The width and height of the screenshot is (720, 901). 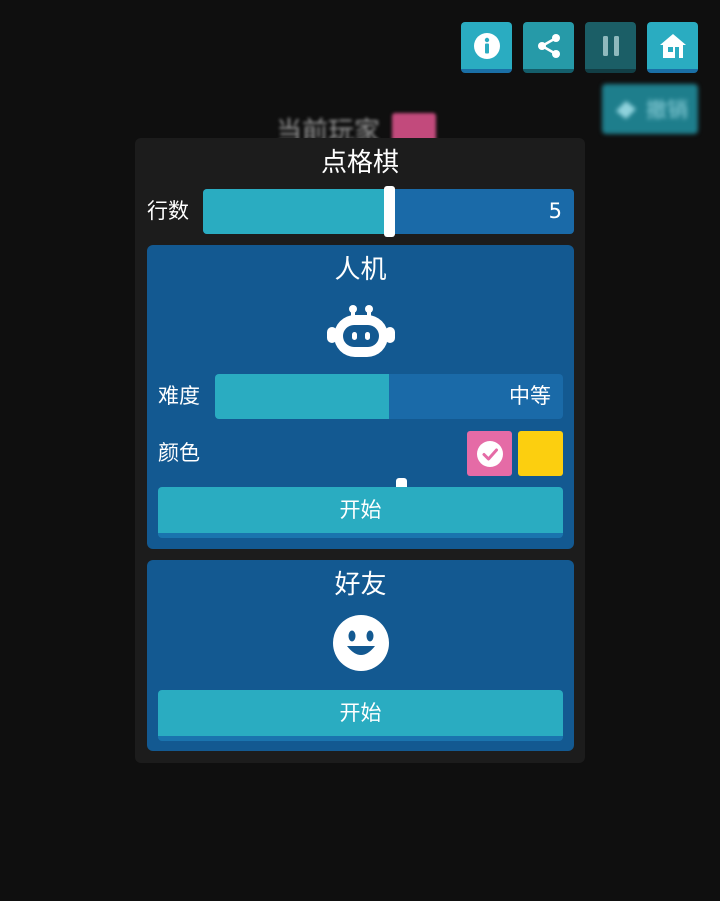 I want to click on difficulty-slider: 中等, so click(x=389, y=396).